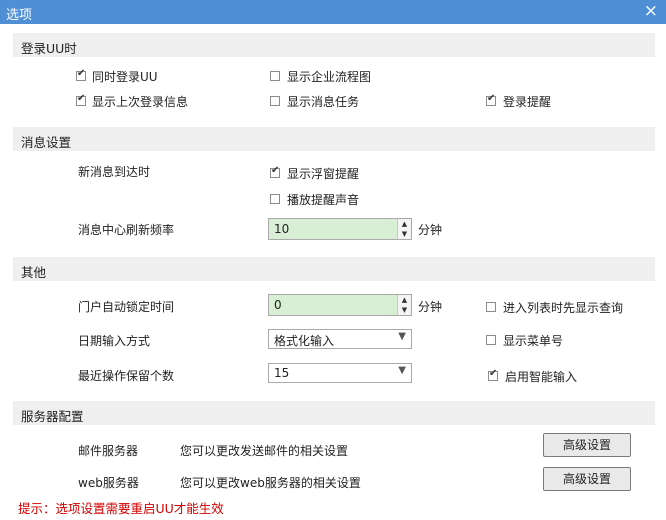  What do you see at coordinates (121, 508) in the screenshot?
I see `restart-tip: 提示：选项设置需要重启UU才能生效` at bounding box center [121, 508].